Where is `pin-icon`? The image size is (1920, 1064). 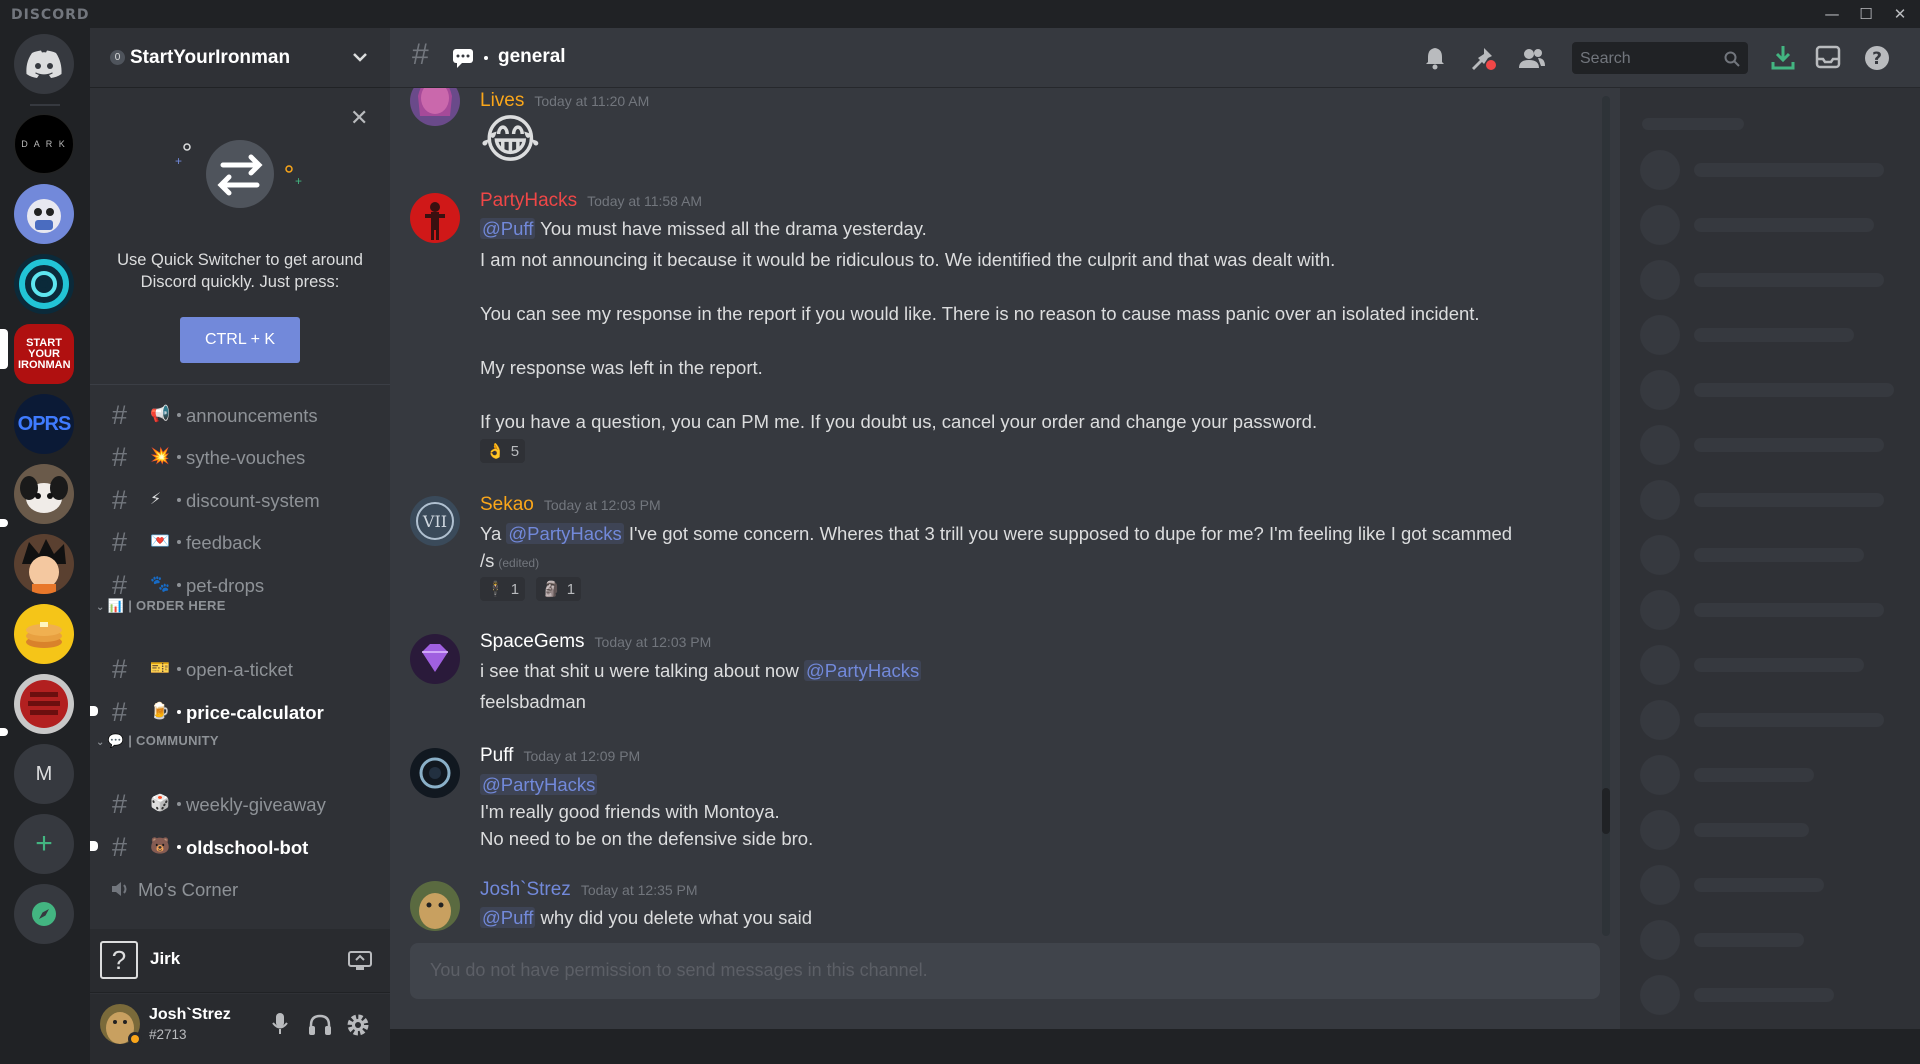
pin-icon is located at coordinates (1483, 59).